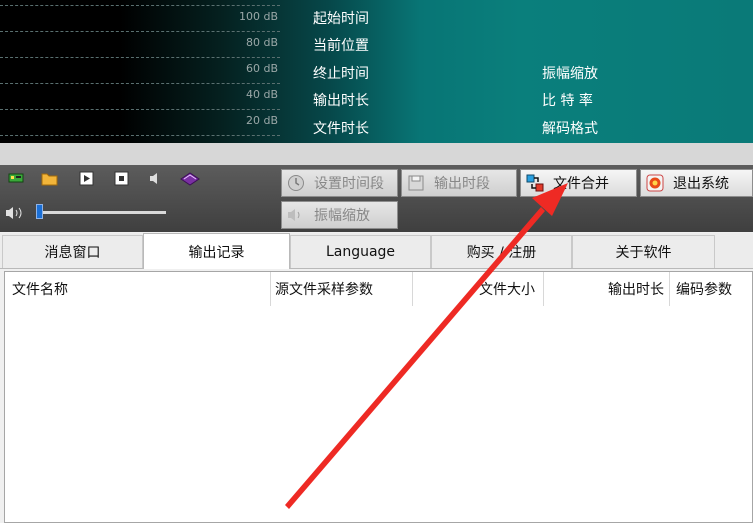 The height and width of the screenshot is (523, 753). What do you see at coordinates (121, 179) in the screenshot?
I see `stop-icon` at bounding box center [121, 179].